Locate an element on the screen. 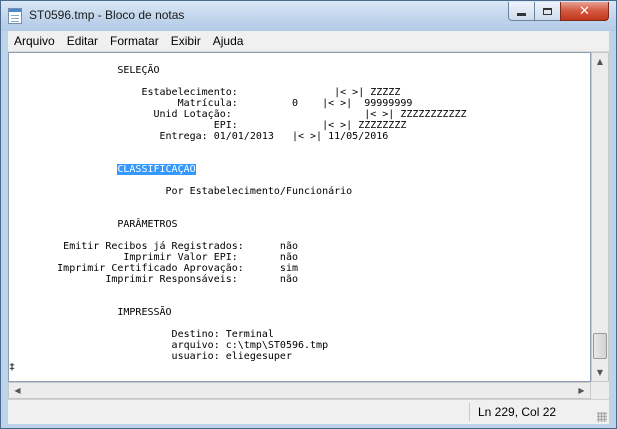  vertical-scrollbar: ▲ ▼ is located at coordinates (600, 217).